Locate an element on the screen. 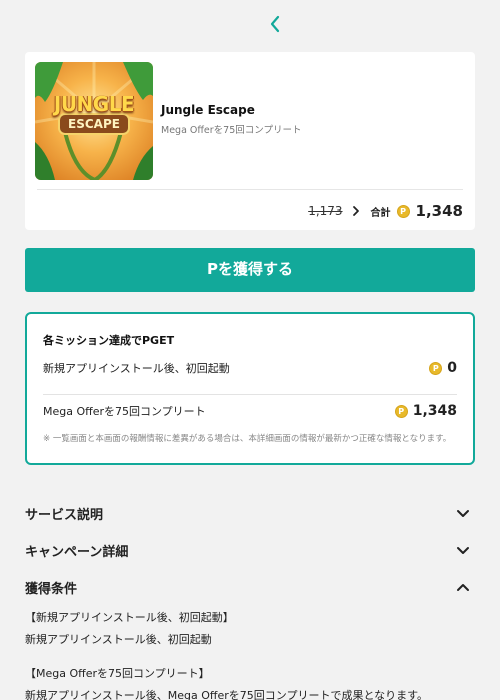 Image resolution: width=500 pixels, height=700 pixels. chevron-up-icon is located at coordinates (463, 587).